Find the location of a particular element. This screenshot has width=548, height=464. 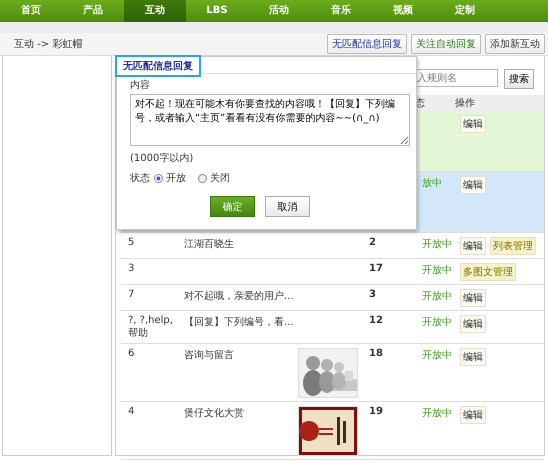

table-cell: 19 is located at coordinates (376, 411).